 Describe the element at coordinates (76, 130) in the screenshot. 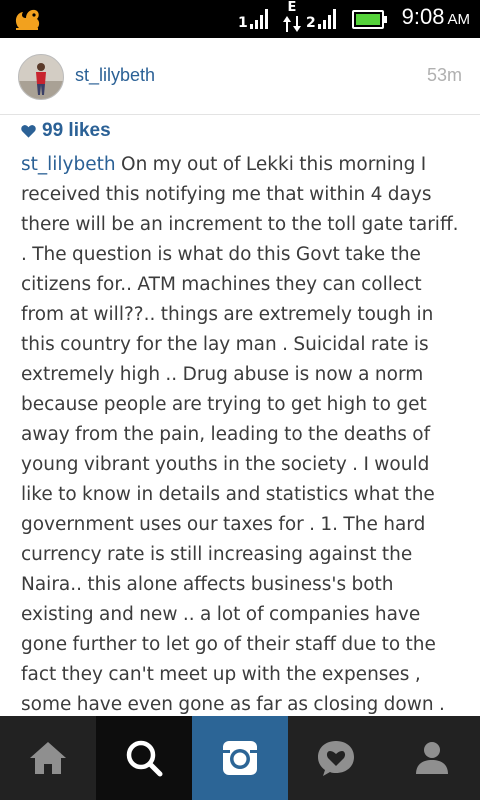

I see `likes-label: 99 likes` at that location.